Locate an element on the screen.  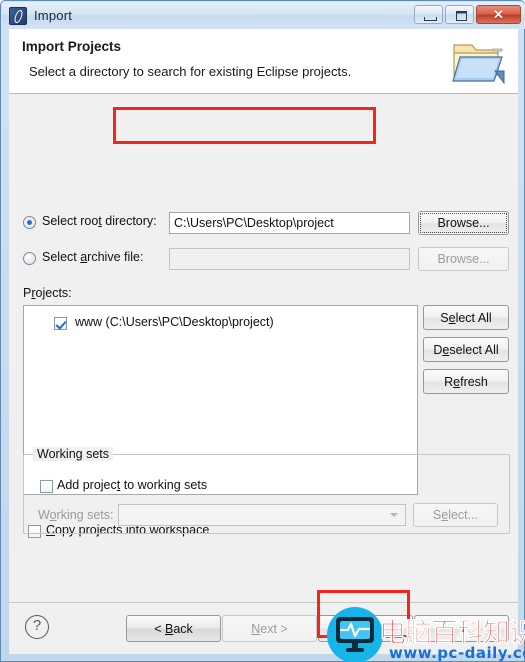
label-part: < is located at coordinates (159, 628).